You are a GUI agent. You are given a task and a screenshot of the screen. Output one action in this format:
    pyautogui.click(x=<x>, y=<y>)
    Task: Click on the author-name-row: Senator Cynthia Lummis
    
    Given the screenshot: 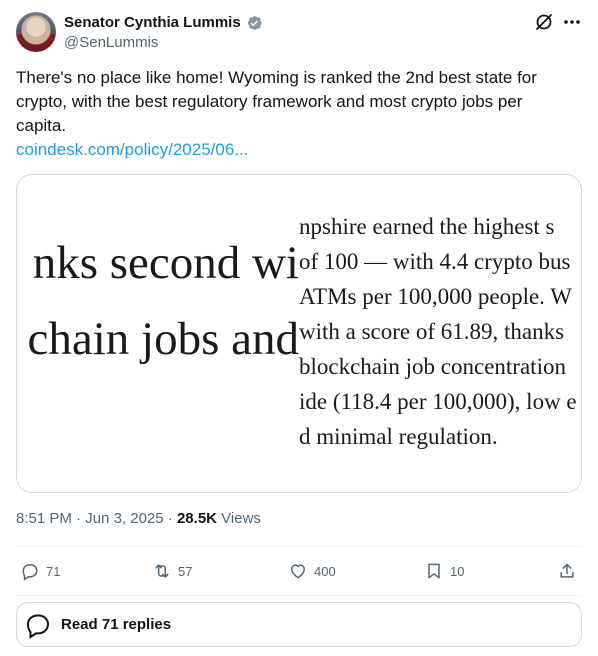 What is the action you would take?
    pyautogui.click(x=163, y=23)
    